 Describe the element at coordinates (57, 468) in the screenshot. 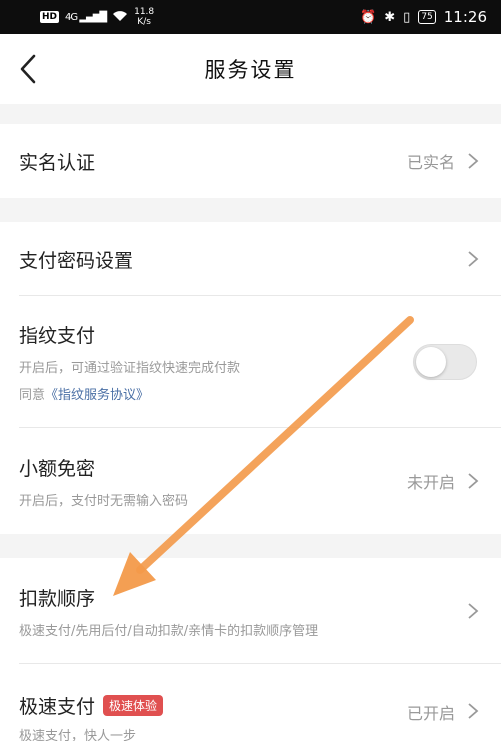

I see `small-amount-label: 小额免密` at that location.